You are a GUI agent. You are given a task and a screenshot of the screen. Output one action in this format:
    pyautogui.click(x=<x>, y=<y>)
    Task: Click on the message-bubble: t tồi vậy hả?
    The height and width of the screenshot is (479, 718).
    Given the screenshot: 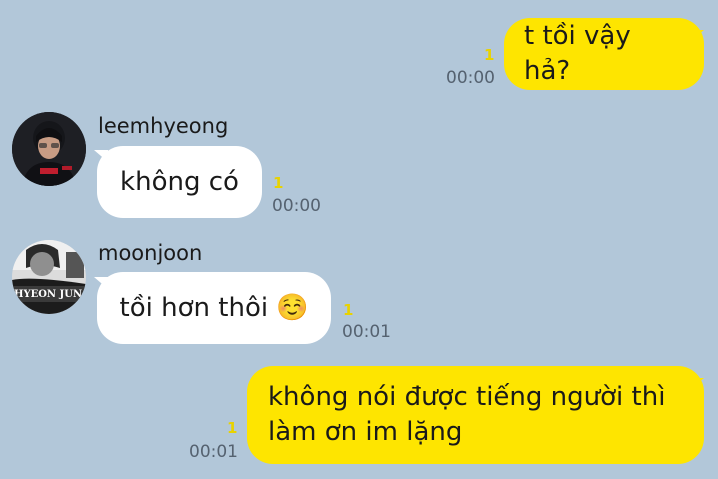 What is the action you would take?
    pyautogui.click(x=604, y=54)
    